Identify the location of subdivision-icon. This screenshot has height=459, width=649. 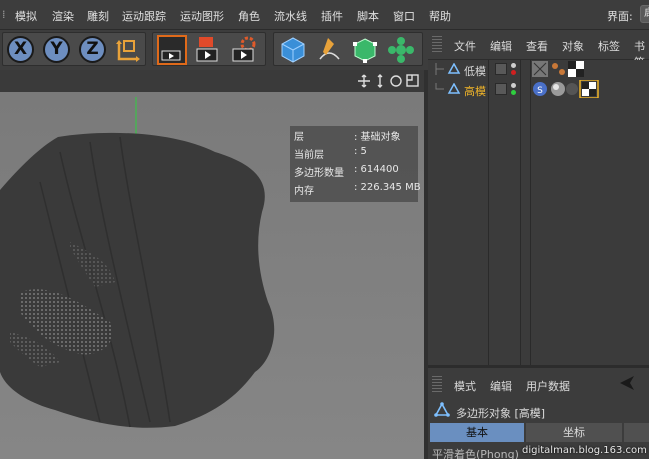
(365, 50).